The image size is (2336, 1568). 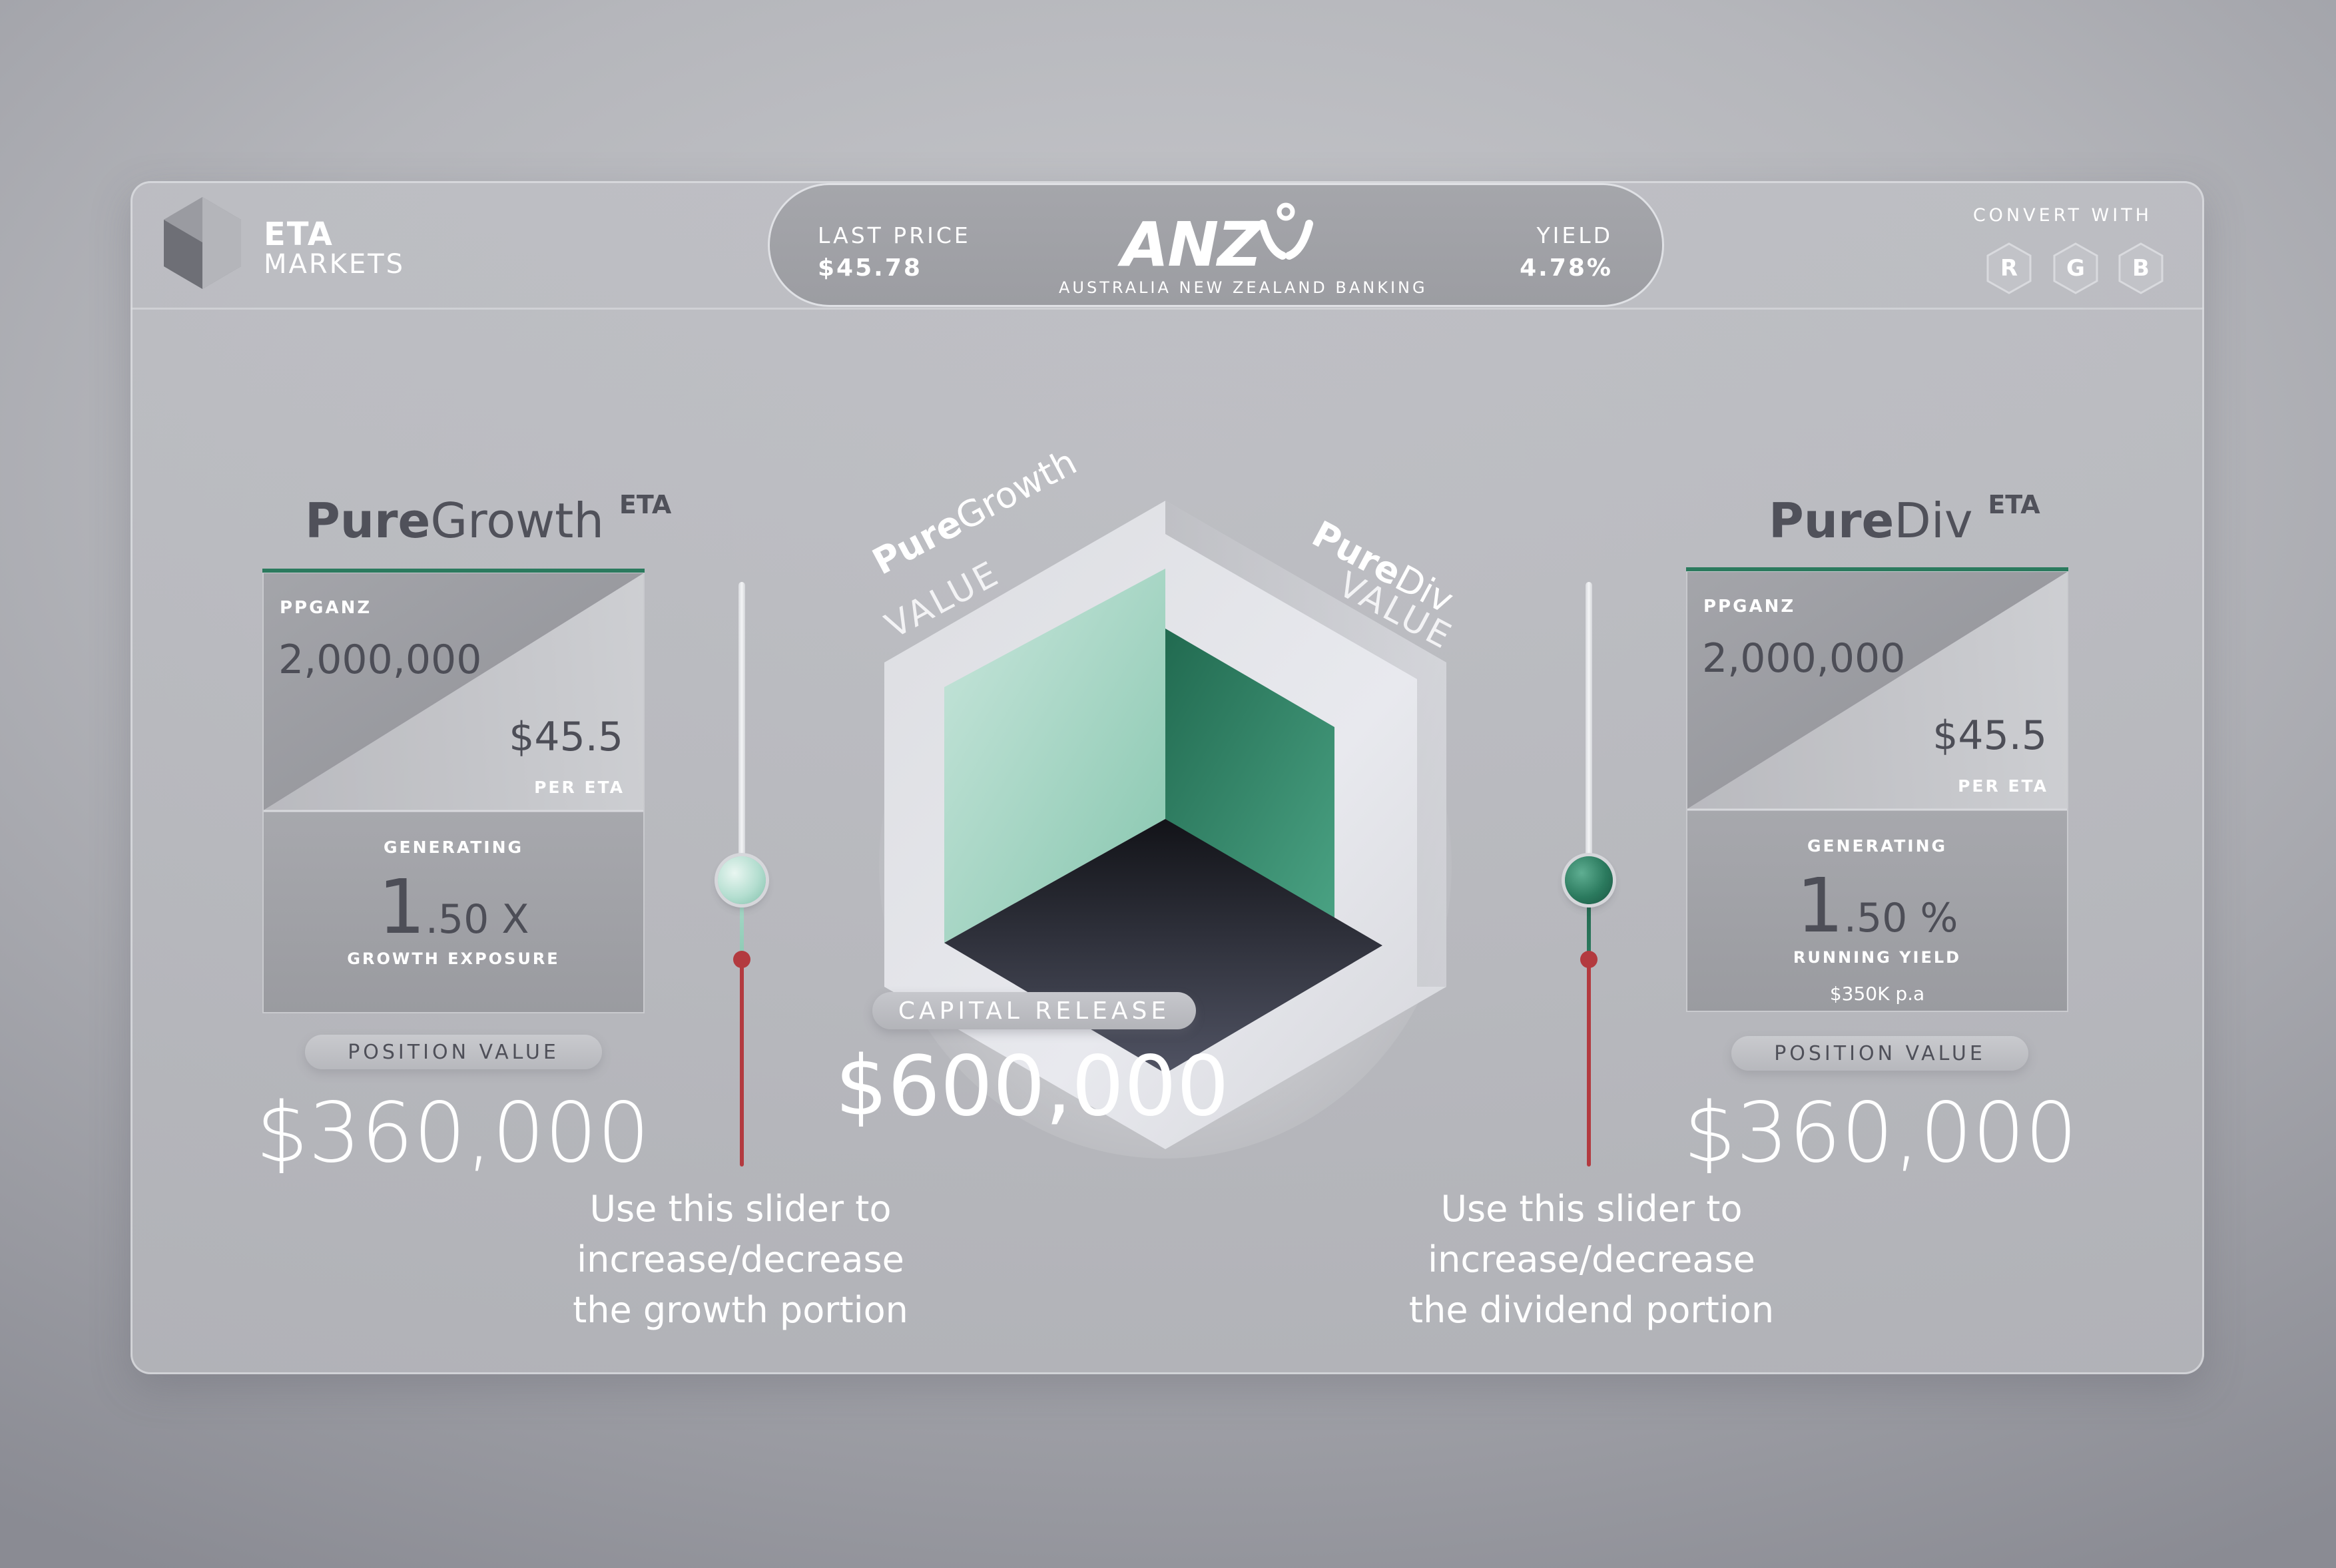 What do you see at coordinates (1589, 880) in the screenshot?
I see `div-slider-handle` at bounding box center [1589, 880].